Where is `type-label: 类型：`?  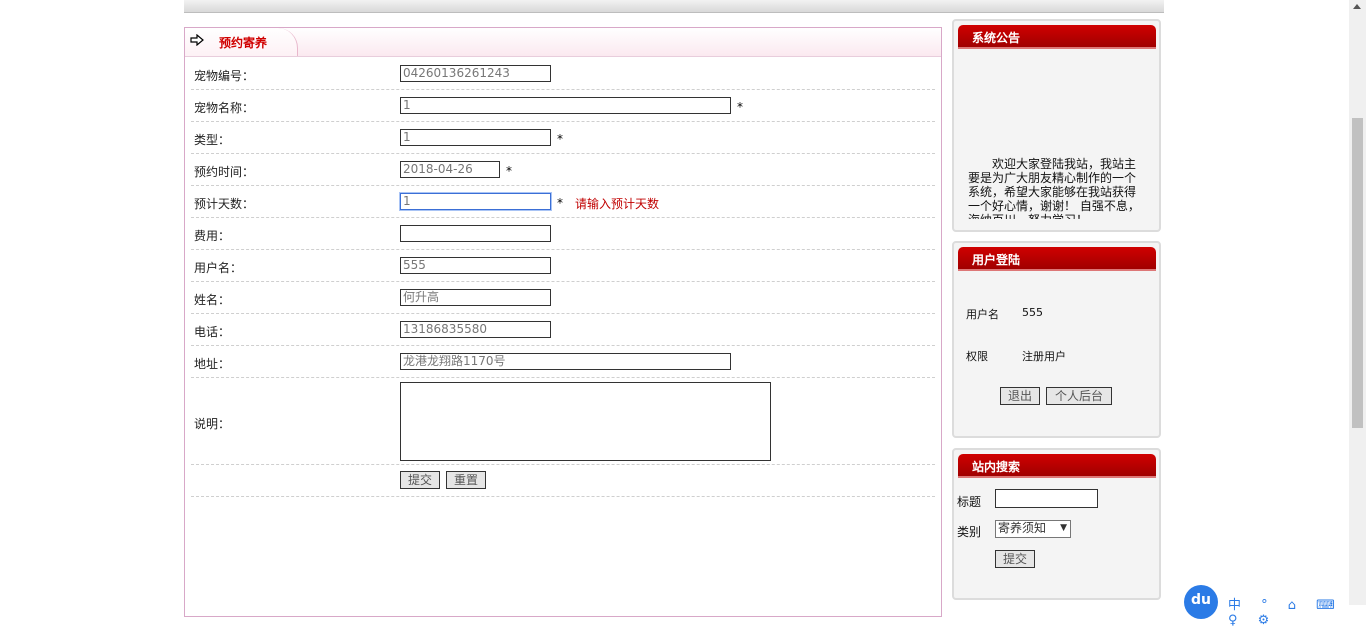 type-label: 类型： is located at coordinates (212, 140).